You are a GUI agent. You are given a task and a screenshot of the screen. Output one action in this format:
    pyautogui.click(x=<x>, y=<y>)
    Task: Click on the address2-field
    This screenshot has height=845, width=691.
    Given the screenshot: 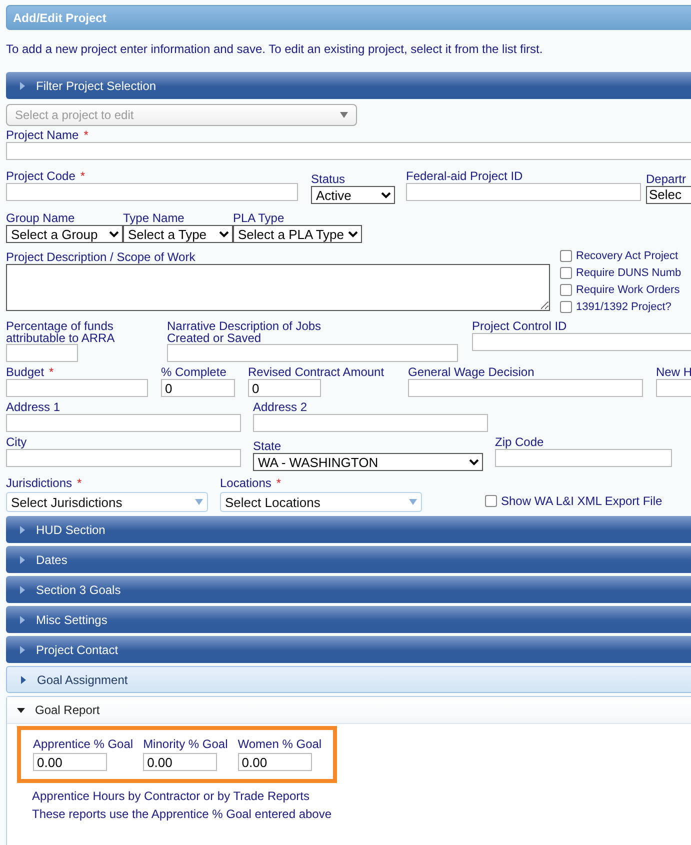 What is the action you would take?
    pyautogui.click(x=370, y=423)
    